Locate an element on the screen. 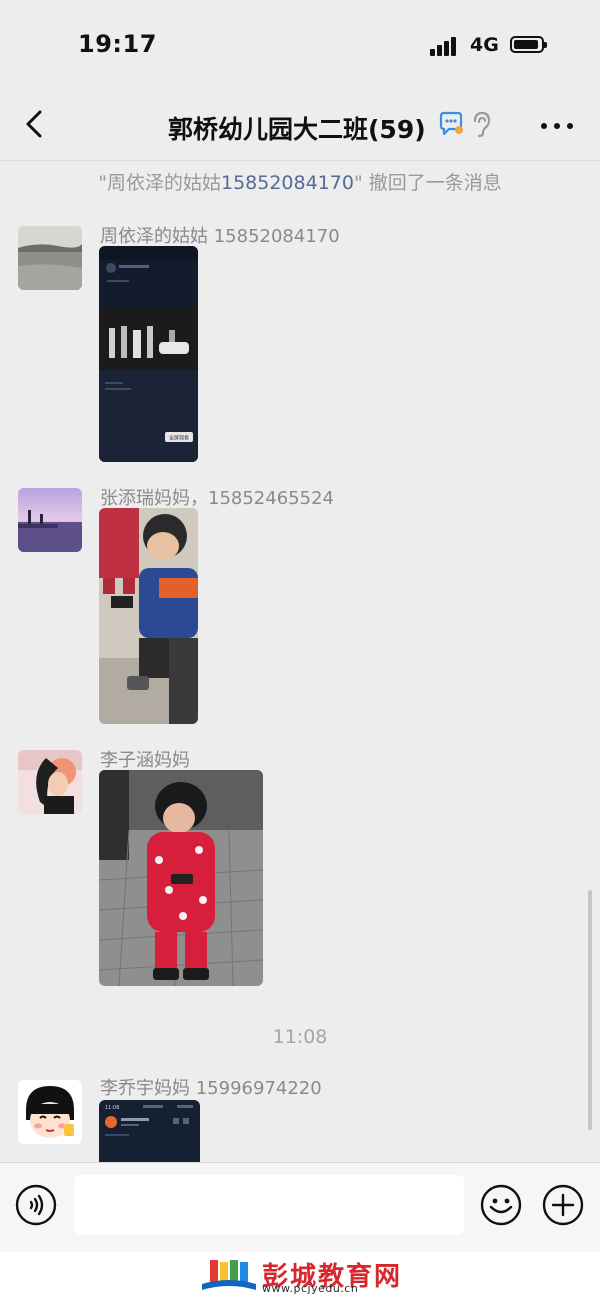  recall-phone-link: 15852084170 is located at coordinates (287, 183).